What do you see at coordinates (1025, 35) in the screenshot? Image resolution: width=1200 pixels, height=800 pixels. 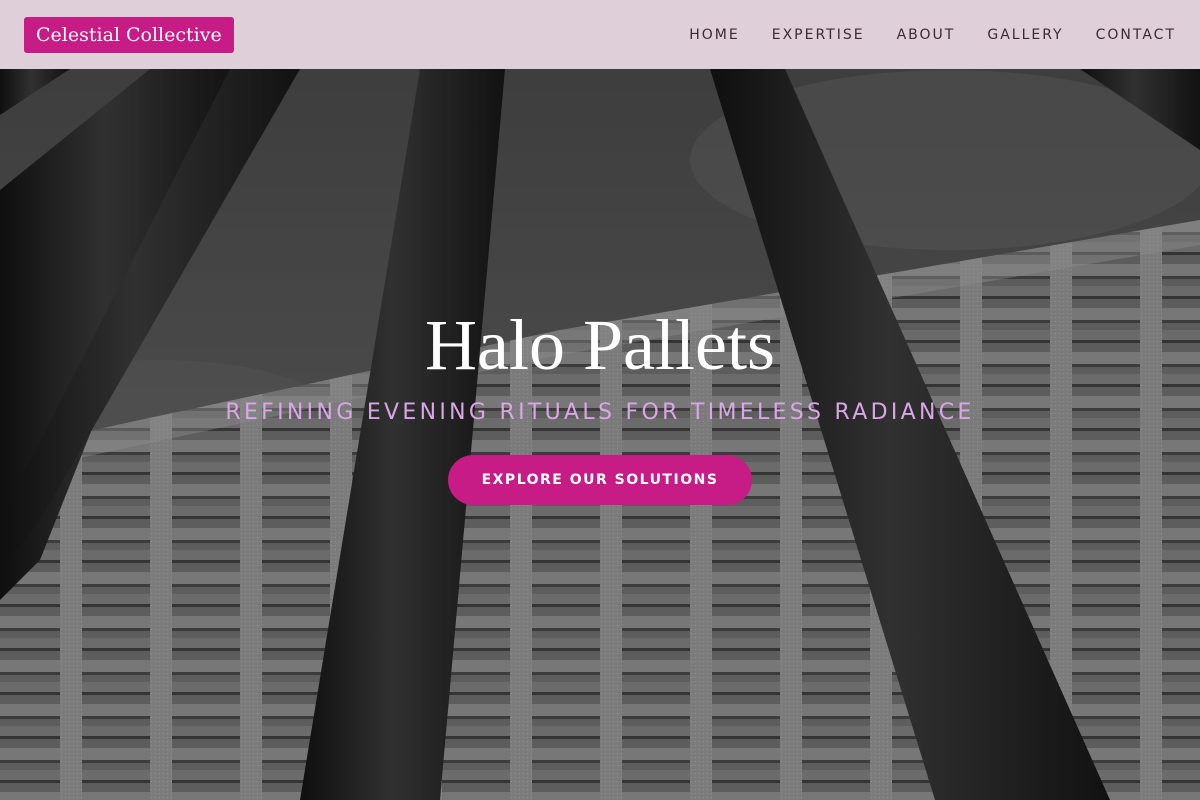 I see `nav-link-gallery: GALLERY` at bounding box center [1025, 35].